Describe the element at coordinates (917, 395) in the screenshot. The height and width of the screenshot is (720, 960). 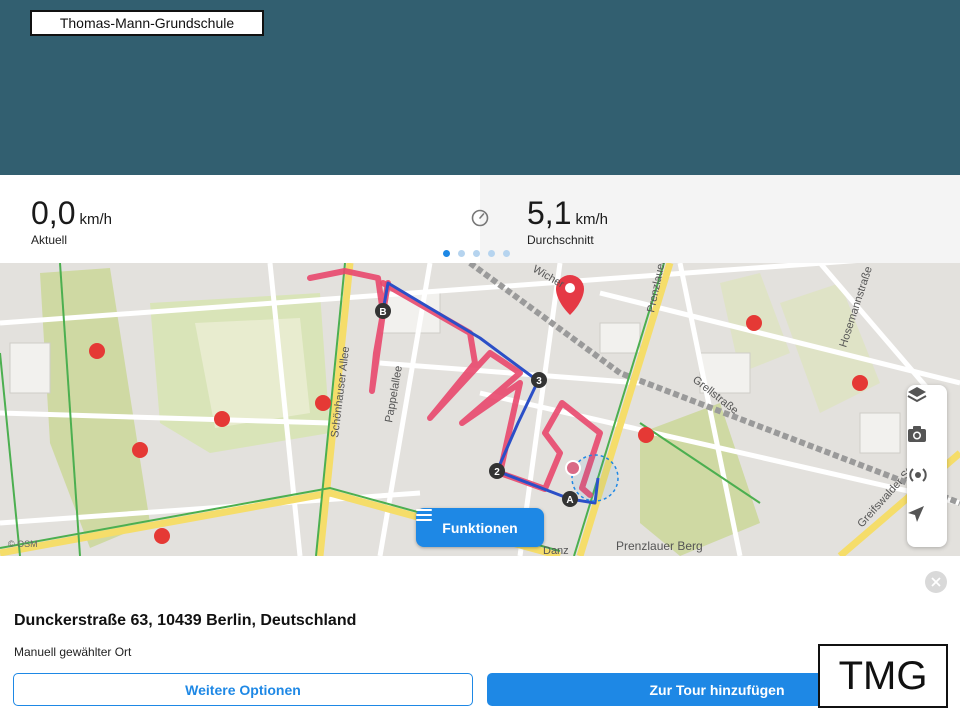
I see `layers-icon` at that location.